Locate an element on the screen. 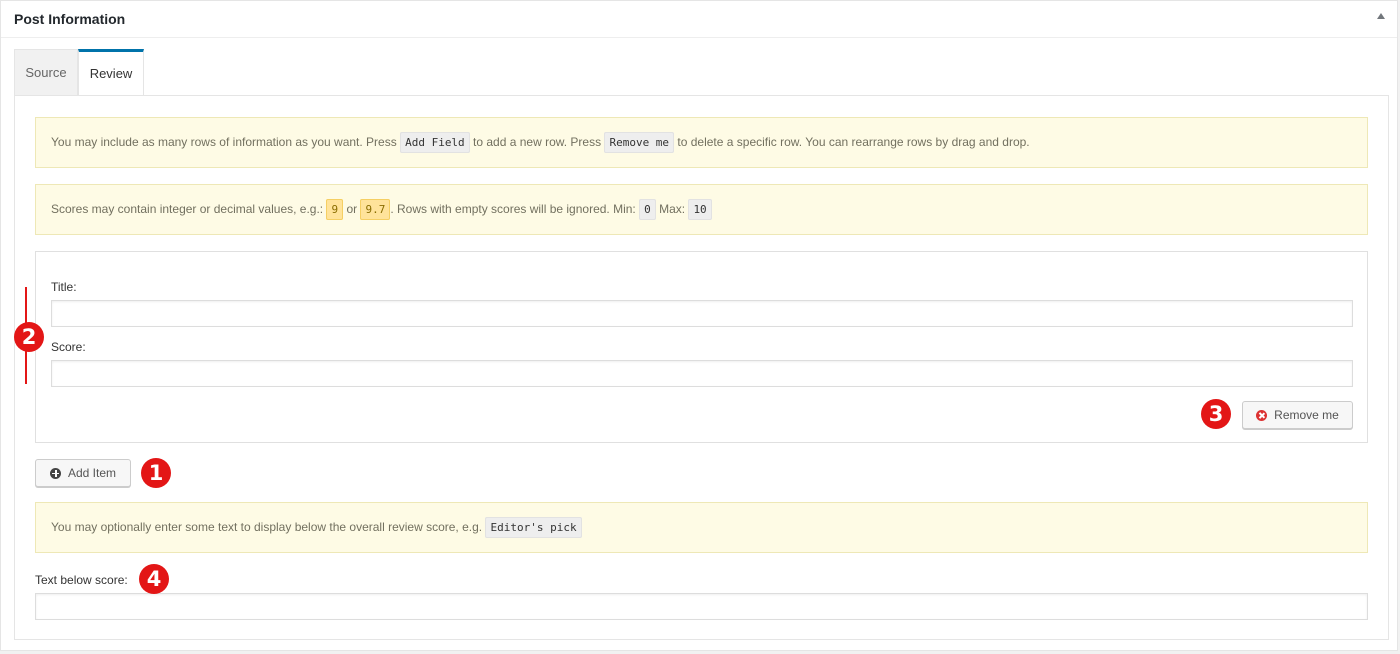 The image size is (1400, 654). notice-text: to add a new row. Press is located at coordinates (537, 142).